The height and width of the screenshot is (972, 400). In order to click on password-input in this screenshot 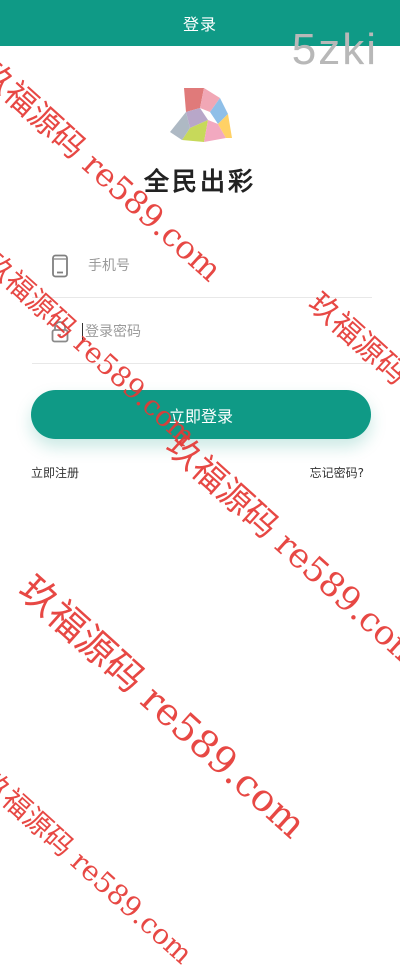, I will do `click(227, 331)`.